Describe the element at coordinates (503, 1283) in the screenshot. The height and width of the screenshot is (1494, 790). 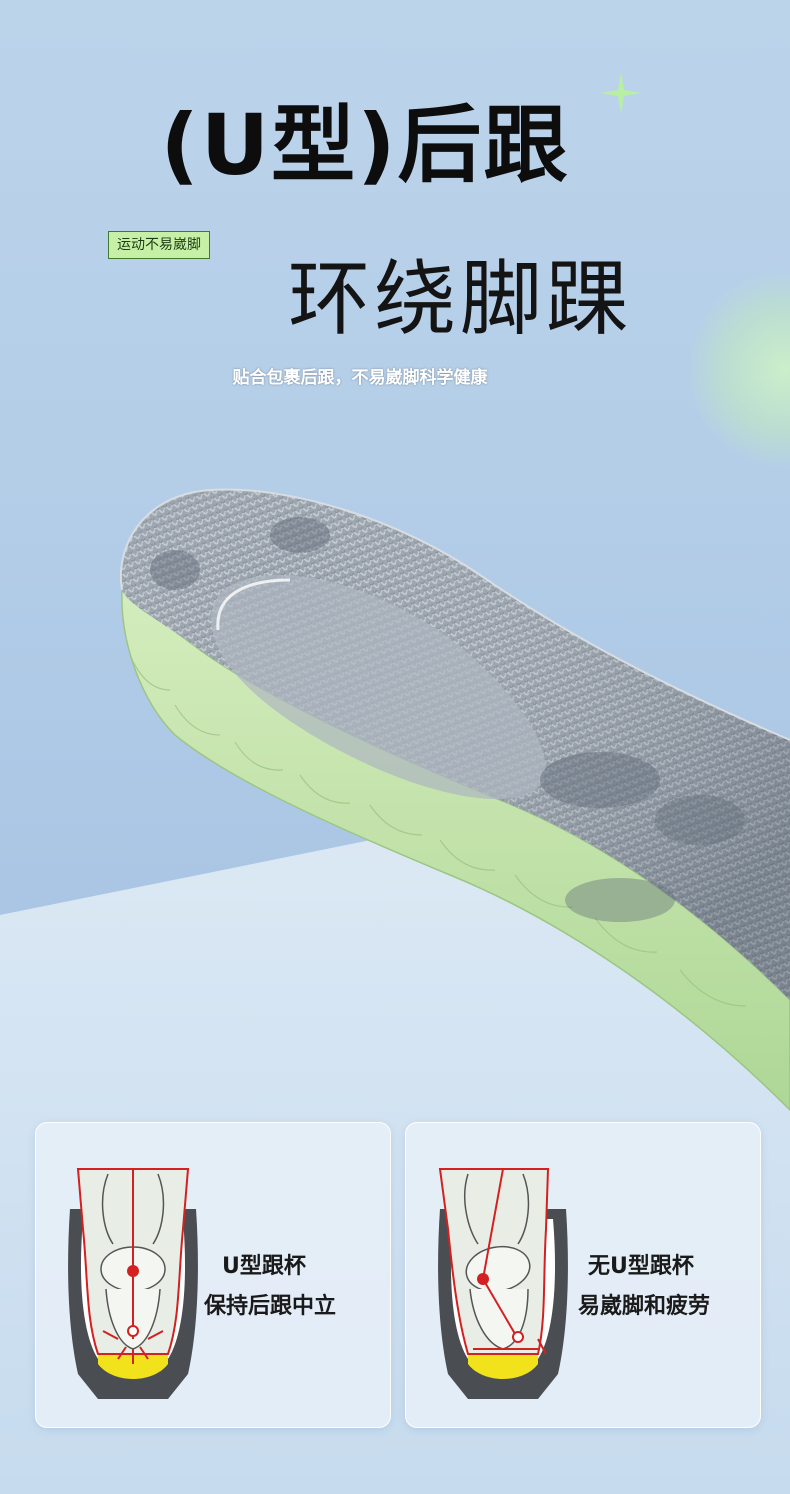
I see `heel-diagram-tilted` at that location.